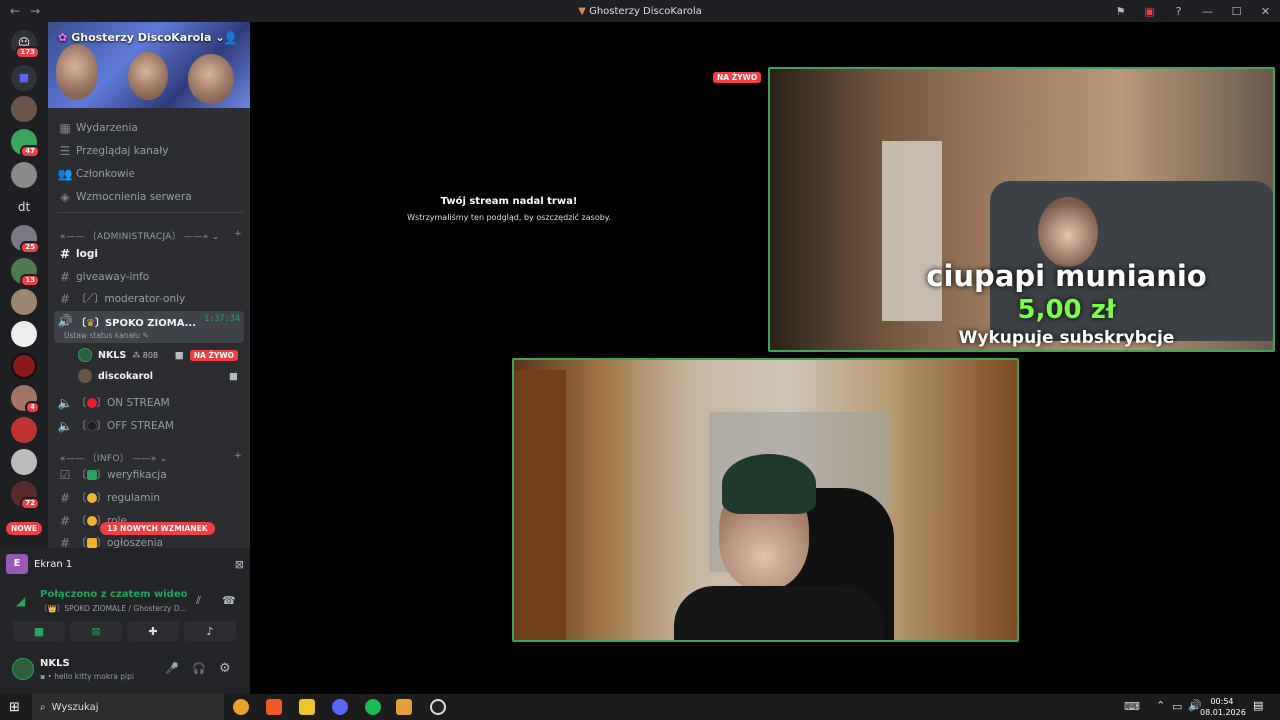  Describe the element at coordinates (779, 613) in the screenshot. I see `jacket-image` at that location.